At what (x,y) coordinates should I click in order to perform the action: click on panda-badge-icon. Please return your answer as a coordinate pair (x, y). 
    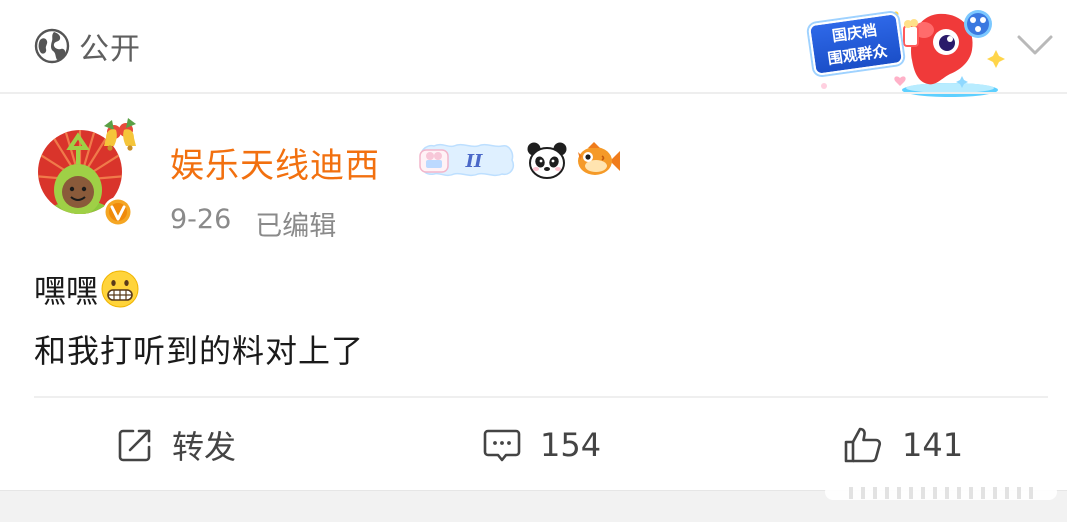
    Looking at the image, I should click on (547, 161).